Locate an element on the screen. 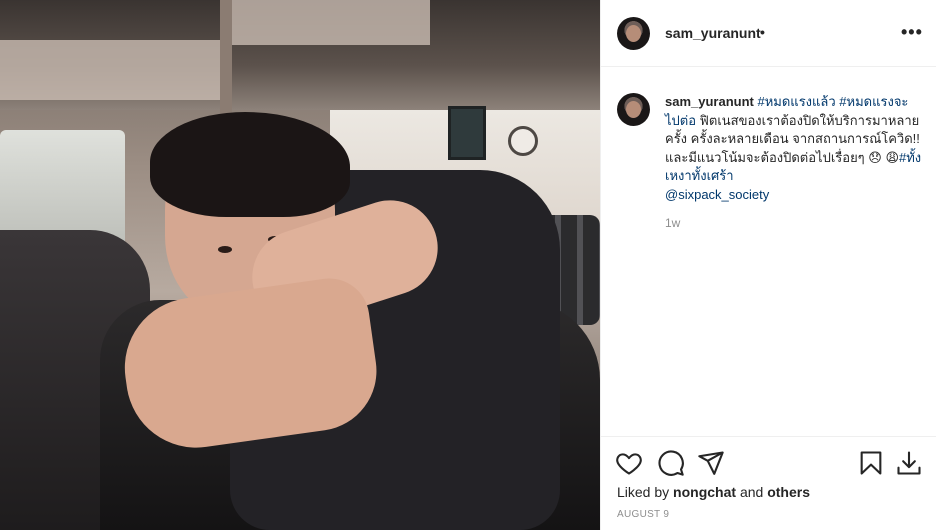  mention-link: @sixpack_society is located at coordinates (717, 194).